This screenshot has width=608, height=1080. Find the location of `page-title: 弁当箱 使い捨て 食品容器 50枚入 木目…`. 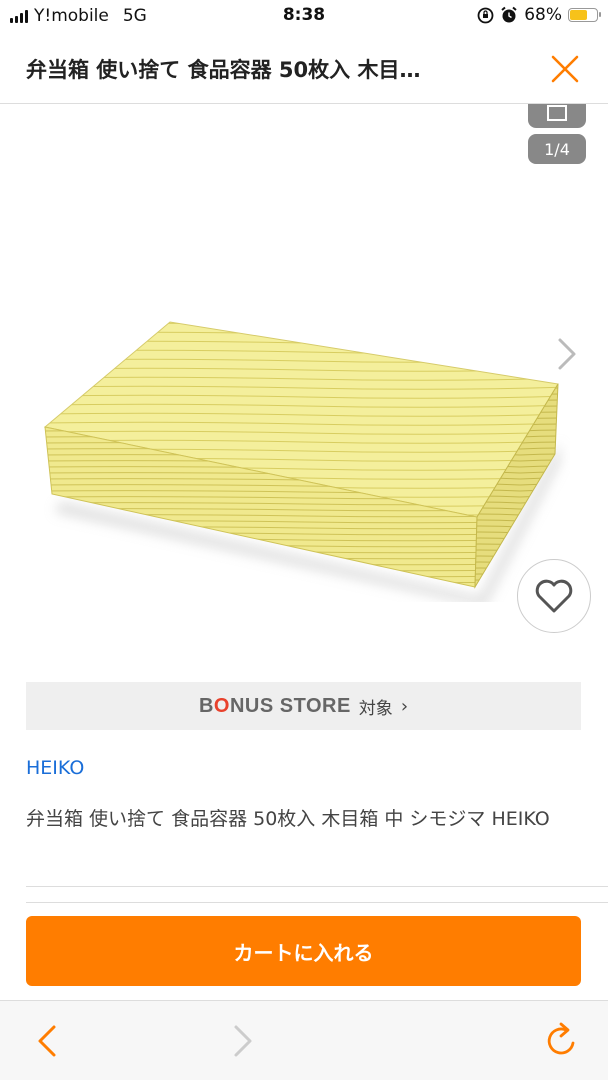

page-title: 弁当箱 使い捨て 食品容器 50枚入 木目… is located at coordinates (223, 70).